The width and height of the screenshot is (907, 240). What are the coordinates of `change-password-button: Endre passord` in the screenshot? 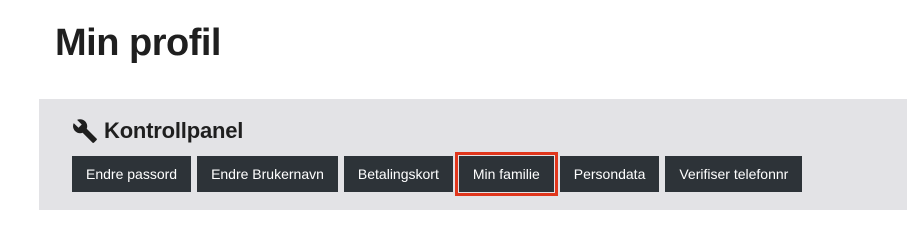 It's located at (132, 174).